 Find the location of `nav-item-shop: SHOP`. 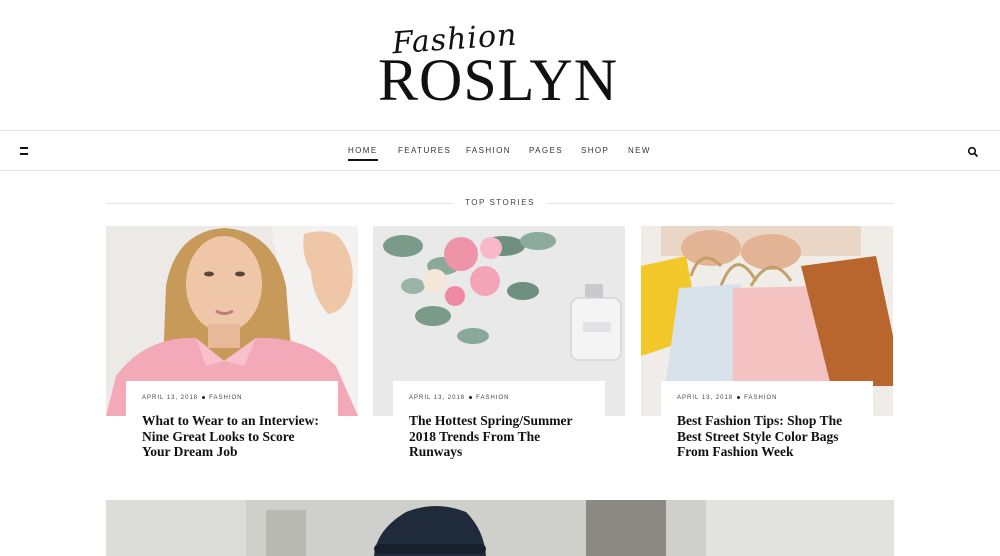

nav-item-shop: SHOP is located at coordinates (595, 150).